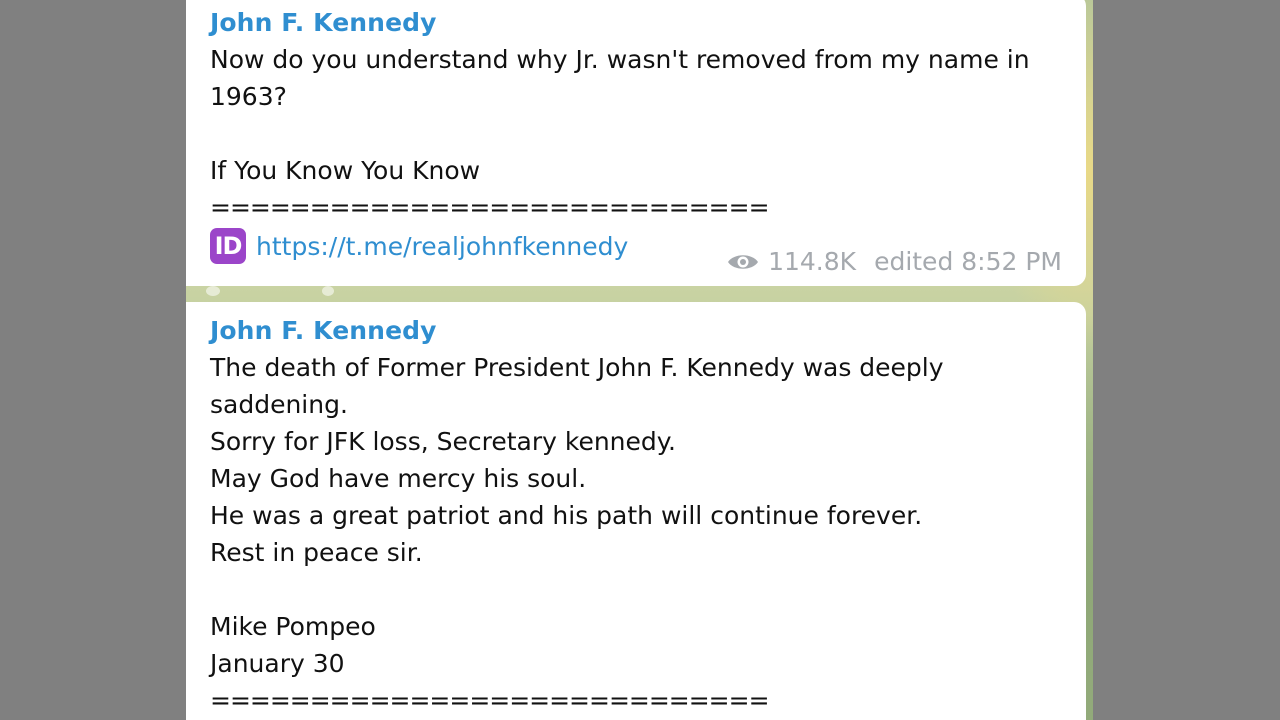 Image resolution: width=1280 pixels, height=720 pixels. What do you see at coordinates (442, 246) in the screenshot?
I see `channel-link: https://t.me/realjohnfkennedy` at bounding box center [442, 246].